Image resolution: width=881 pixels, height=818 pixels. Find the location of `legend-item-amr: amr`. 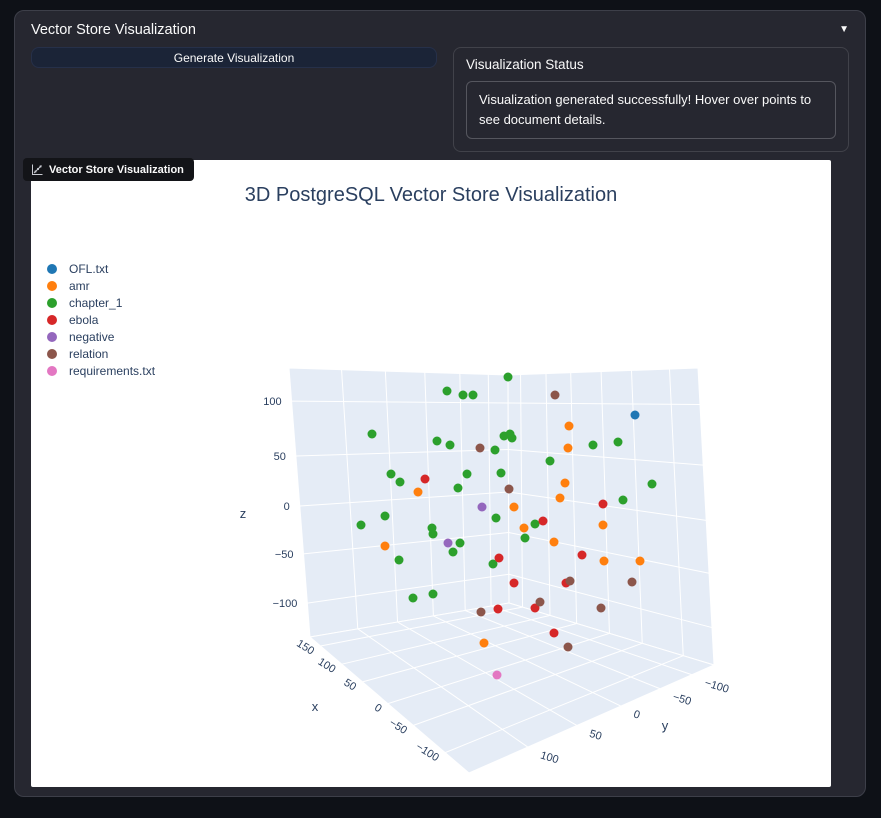

legend-item-amr: amr is located at coordinates (101, 285).